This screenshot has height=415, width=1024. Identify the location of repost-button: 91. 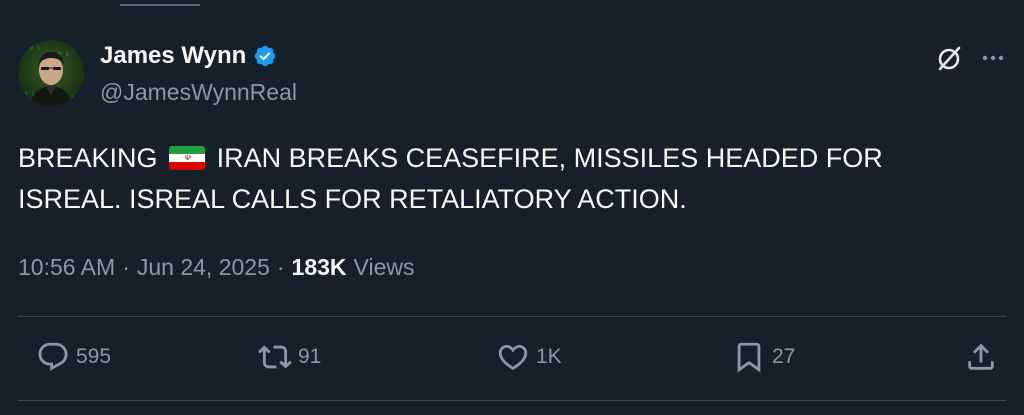
(289, 357).